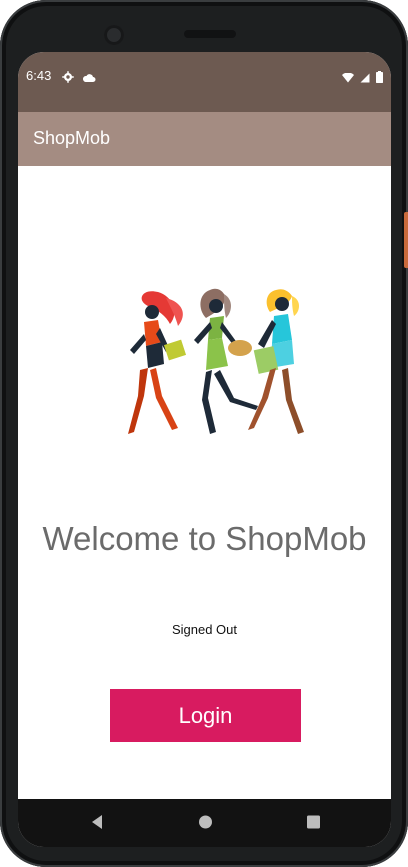 Image resolution: width=408 pixels, height=867 pixels. Describe the element at coordinates (204, 629) in the screenshot. I see `signin-status-text: Signed Out` at that location.